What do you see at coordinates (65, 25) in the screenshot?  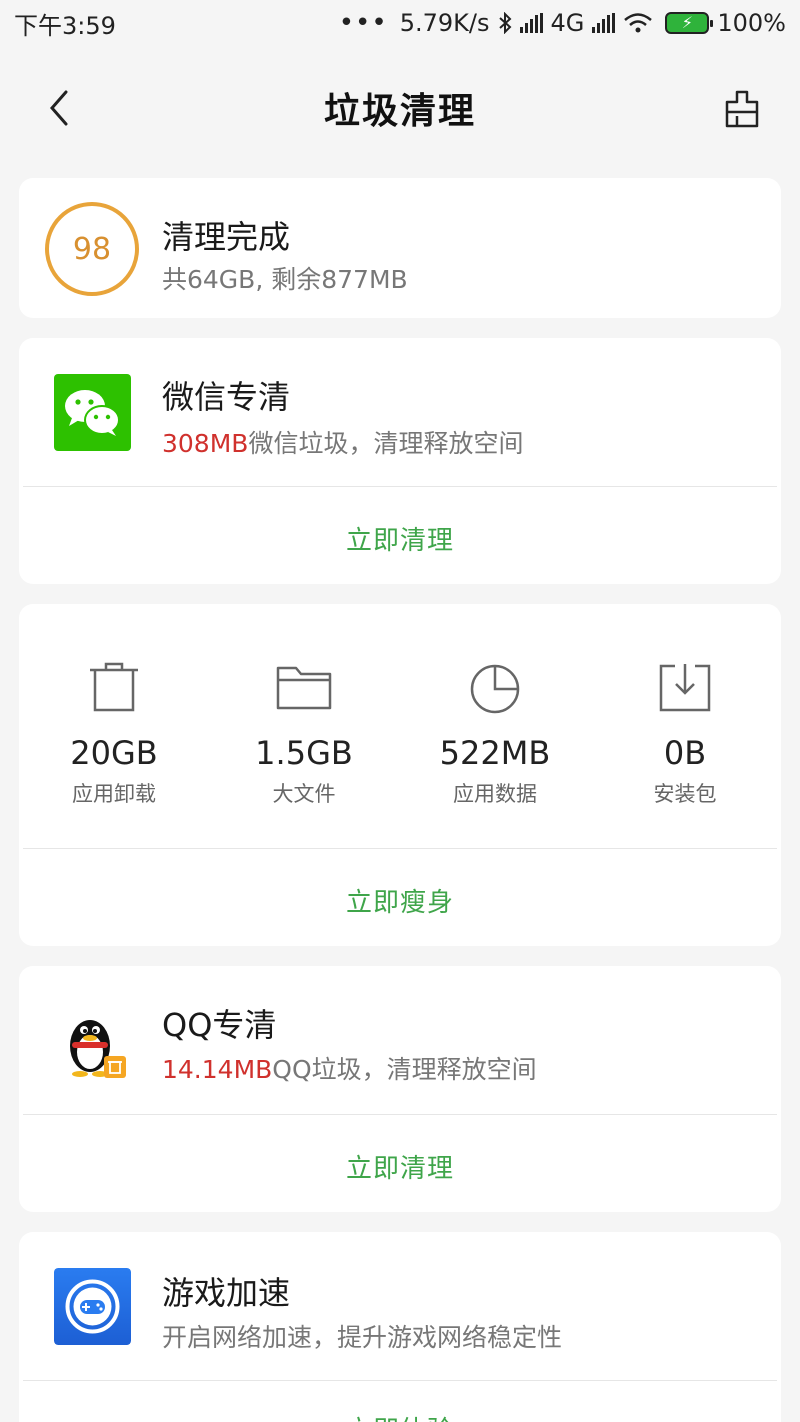 I see `status-time: 下午3:59` at bounding box center [65, 25].